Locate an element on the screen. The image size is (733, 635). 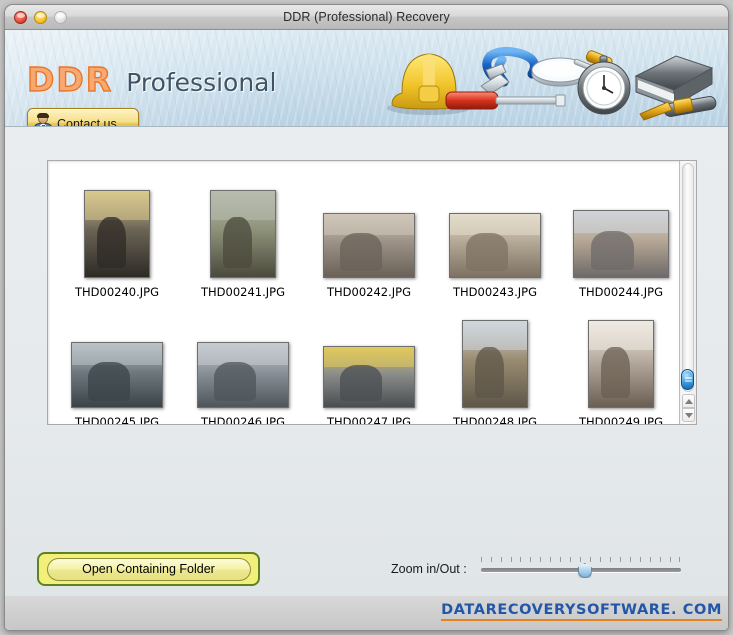
app-logo: DDR Professional is located at coordinates (151, 79).